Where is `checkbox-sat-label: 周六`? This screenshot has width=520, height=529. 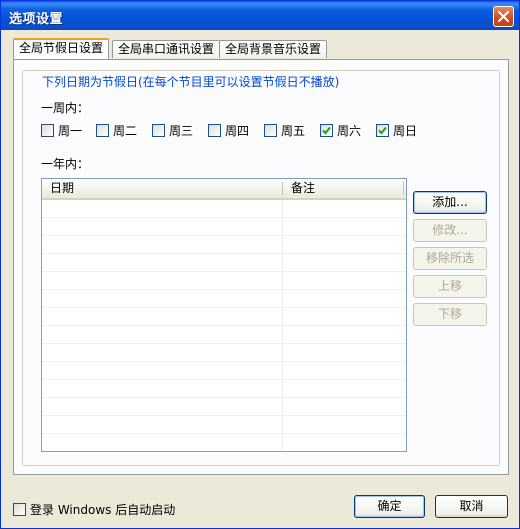
checkbox-sat-label: 周六 is located at coordinates (349, 130).